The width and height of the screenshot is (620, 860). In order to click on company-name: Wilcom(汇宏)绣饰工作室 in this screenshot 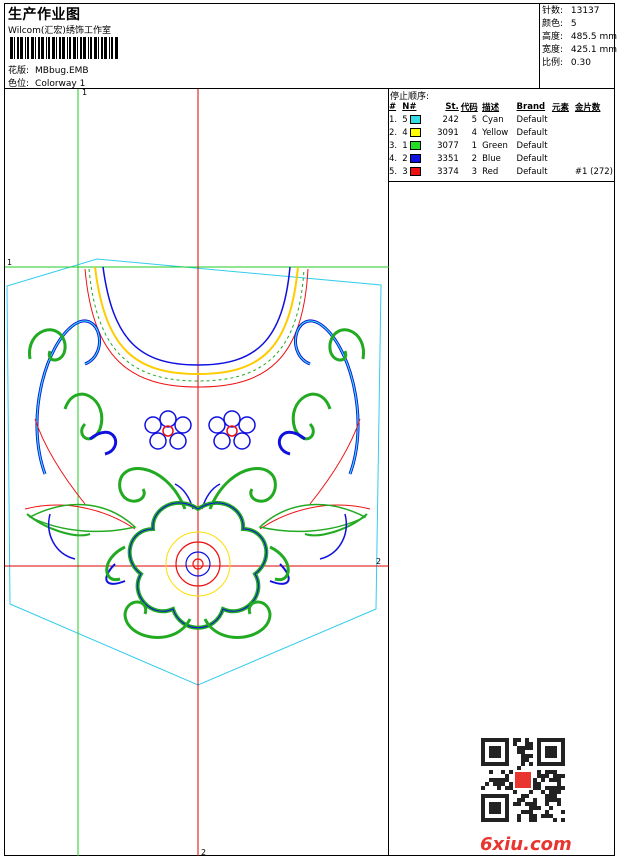, I will do `click(59, 31)`.